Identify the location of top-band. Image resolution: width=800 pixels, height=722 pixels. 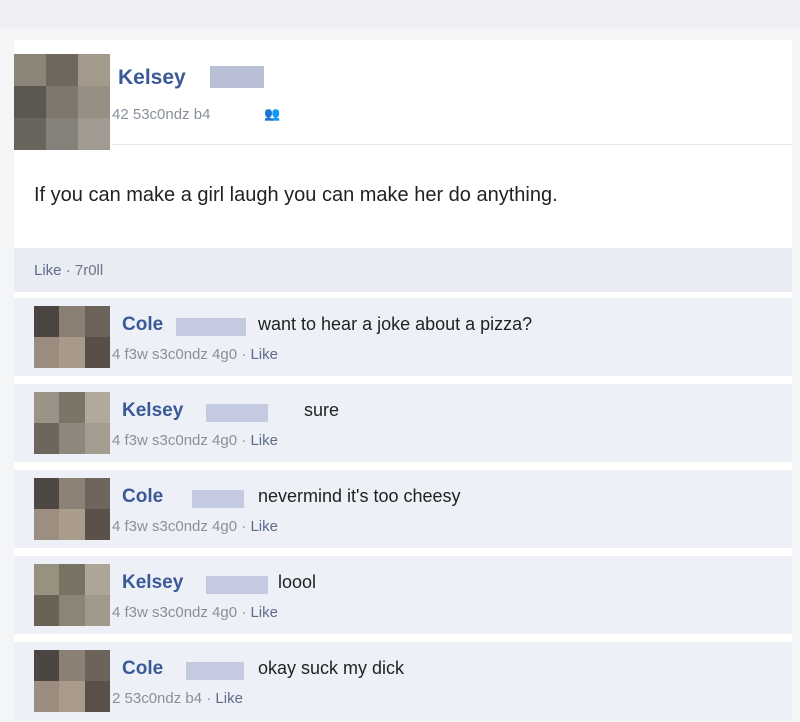
(400, 14).